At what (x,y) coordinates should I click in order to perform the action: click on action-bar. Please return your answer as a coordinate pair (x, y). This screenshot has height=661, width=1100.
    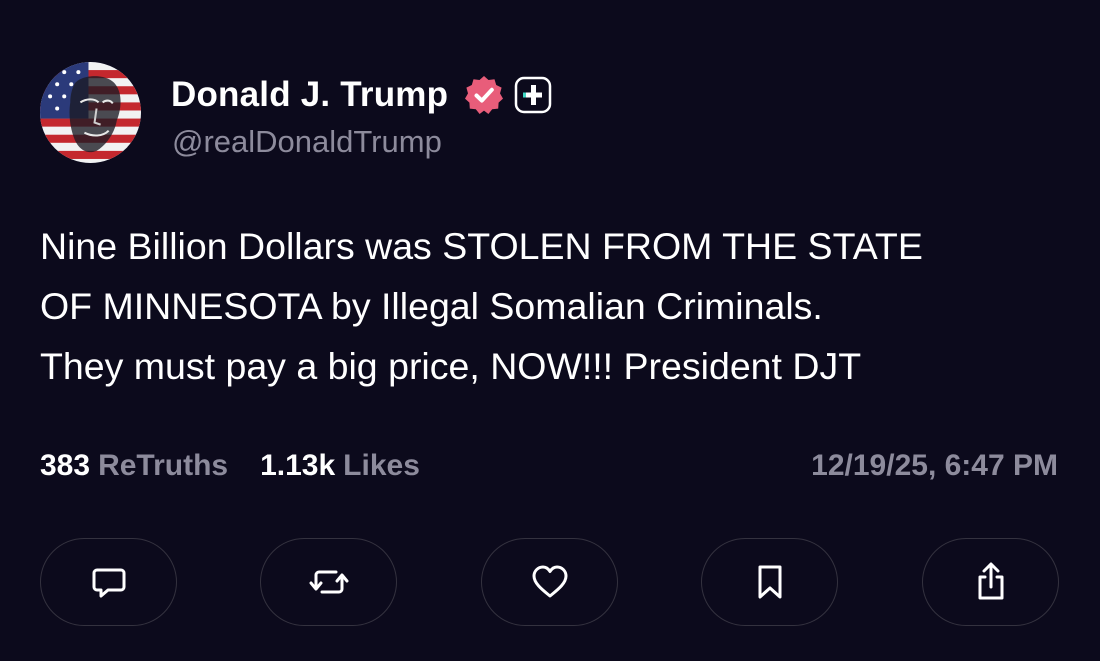
    Looking at the image, I should click on (550, 583).